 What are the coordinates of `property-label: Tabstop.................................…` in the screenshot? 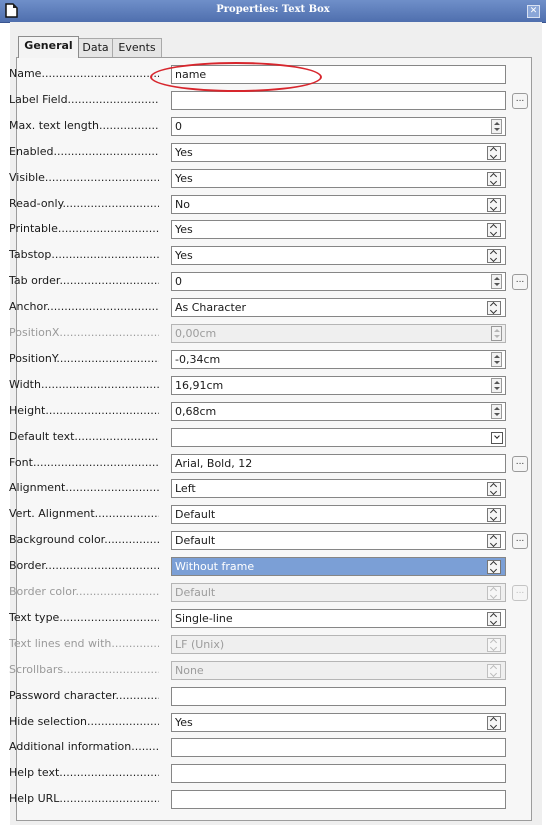 It's located at (84, 254).